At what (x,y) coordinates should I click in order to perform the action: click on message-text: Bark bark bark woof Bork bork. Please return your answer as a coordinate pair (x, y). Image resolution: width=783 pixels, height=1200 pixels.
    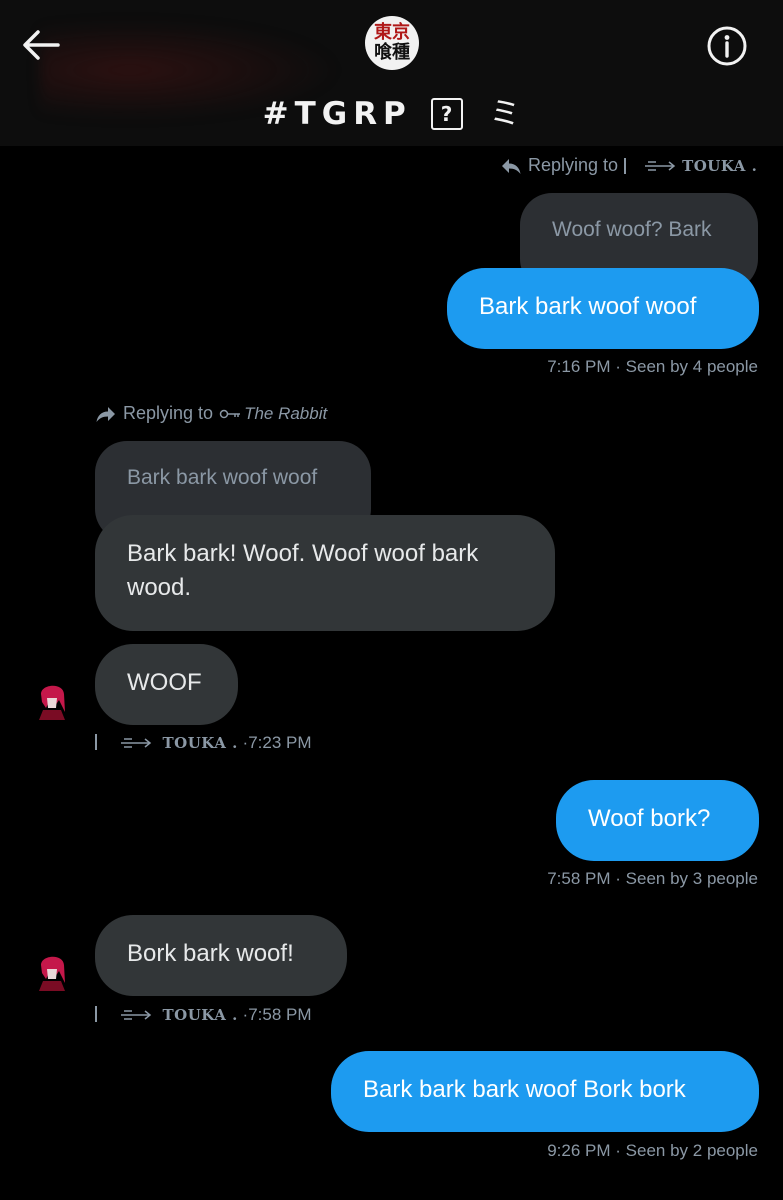
    Looking at the image, I should click on (524, 1089).